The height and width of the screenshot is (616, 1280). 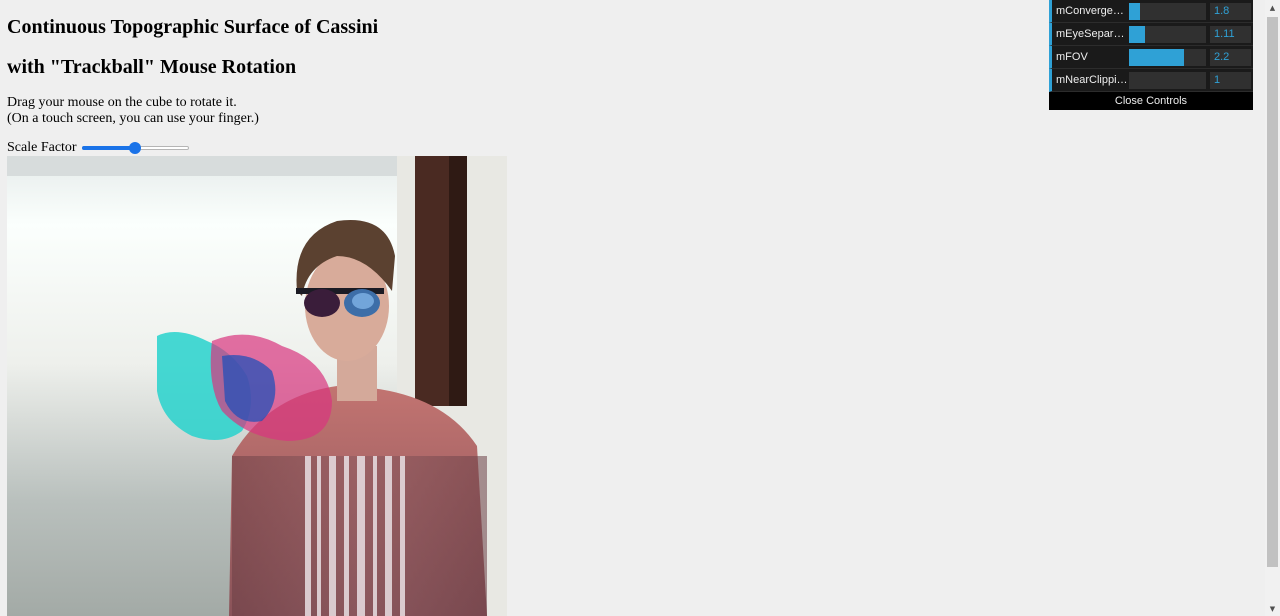 What do you see at coordinates (1072, 57) in the screenshot?
I see `control-label: mFOV` at bounding box center [1072, 57].